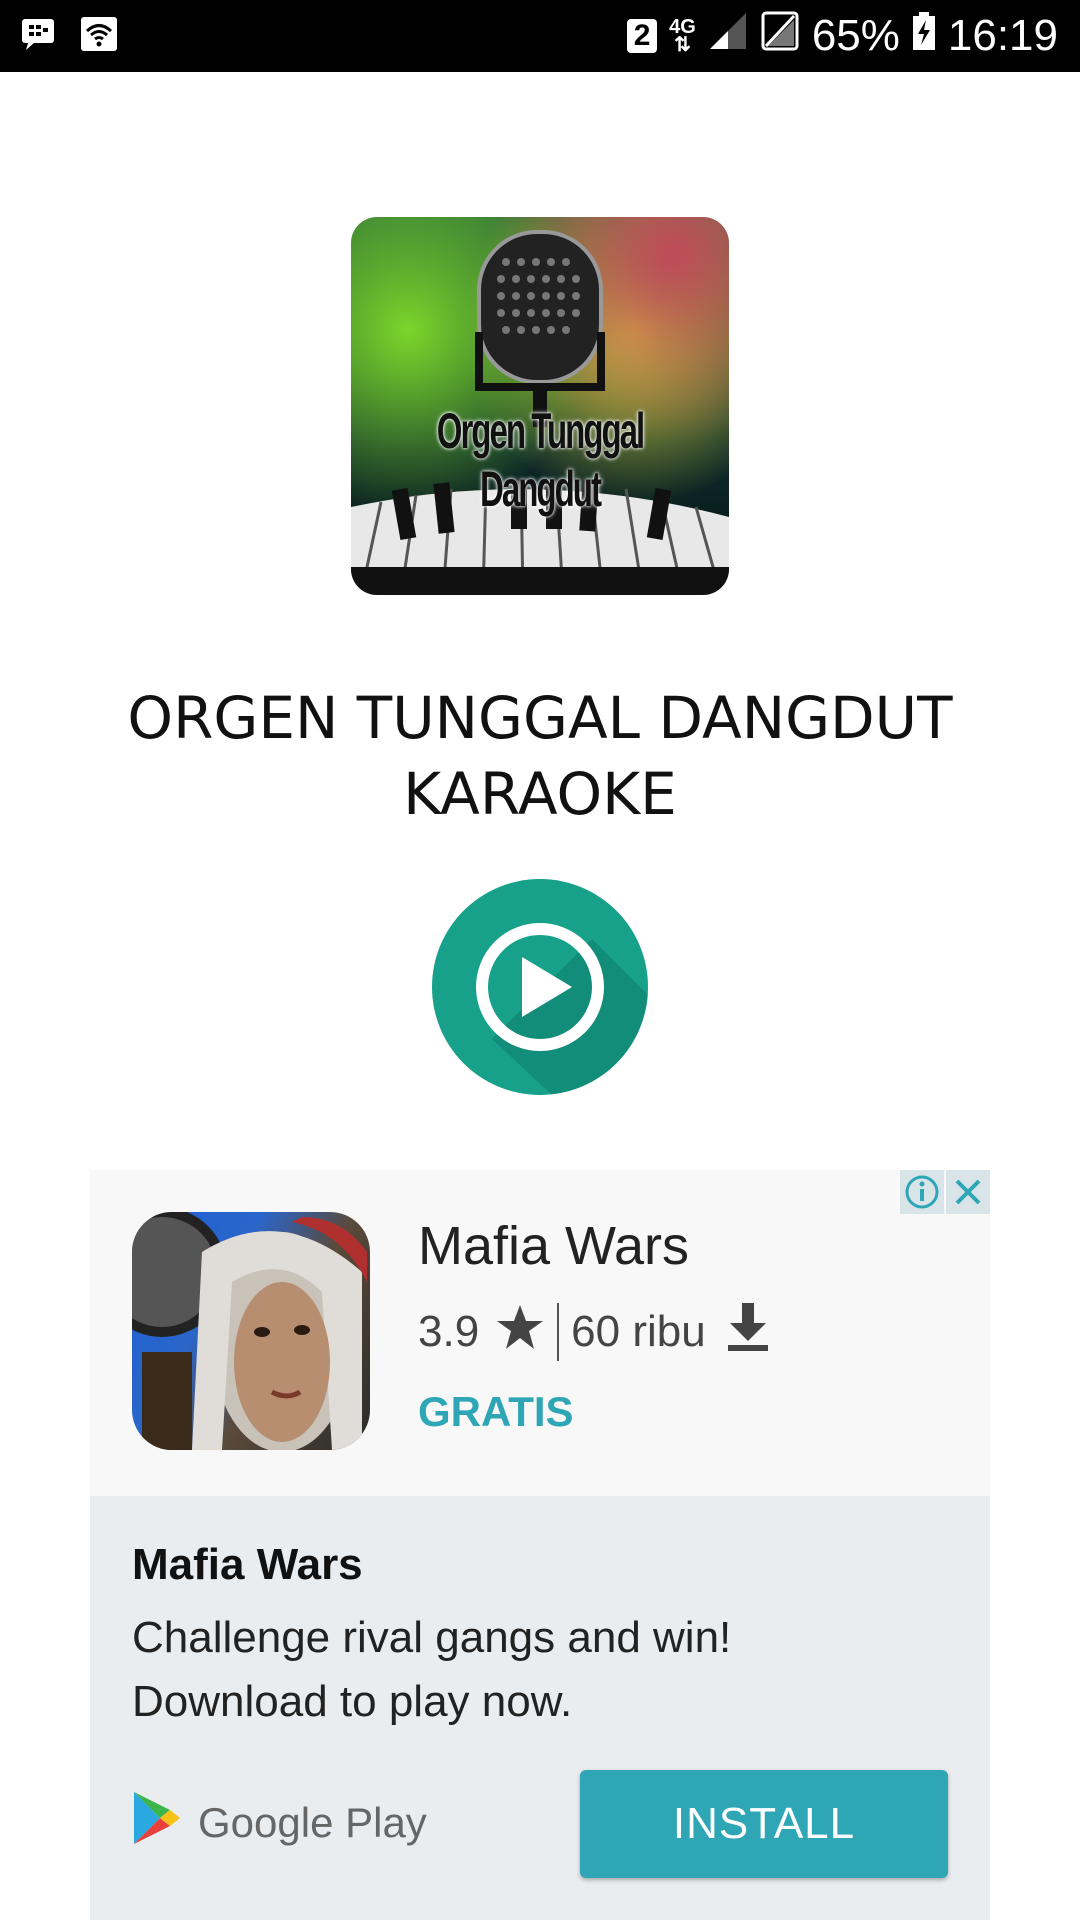  Describe the element at coordinates (638, 1331) in the screenshot. I see `ad-downloads: 60 ribu` at that location.